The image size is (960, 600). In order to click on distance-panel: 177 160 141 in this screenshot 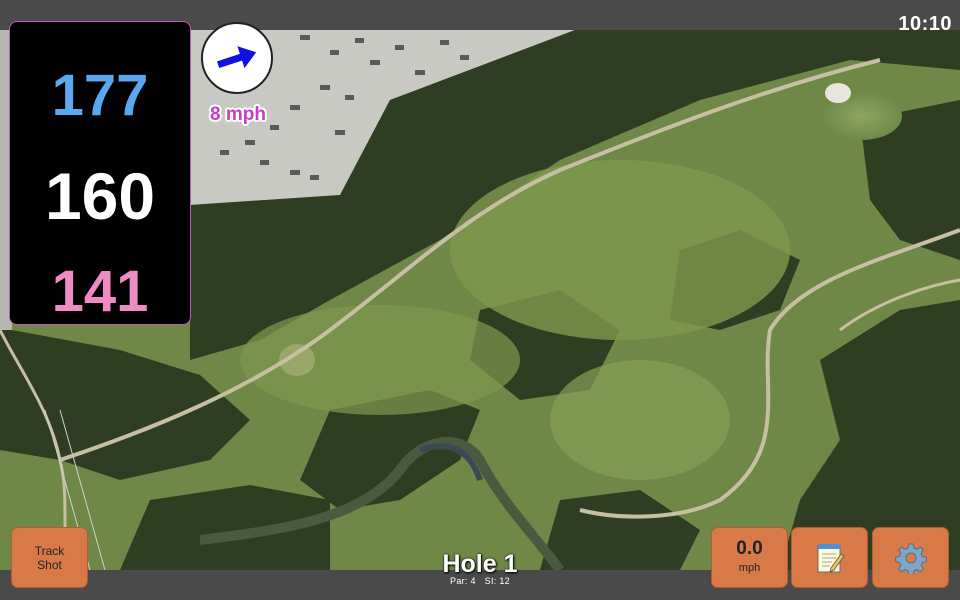, I will do `click(100, 173)`.